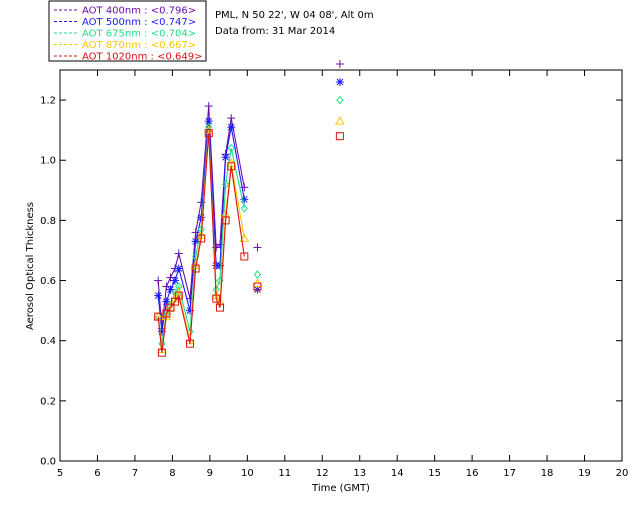  I want to click on y-tick-label: 0.6, so click(48, 281).